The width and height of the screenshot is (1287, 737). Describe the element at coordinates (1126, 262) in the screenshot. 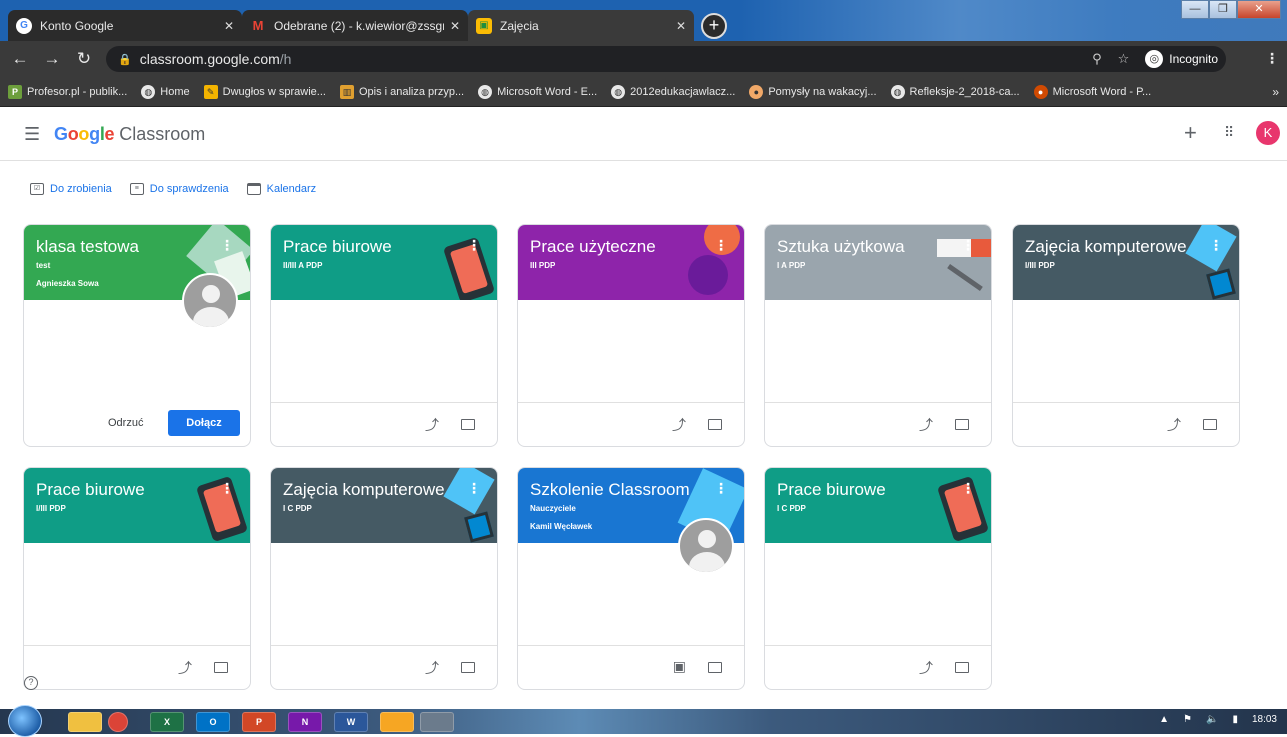

I see `card-header: Zajęcia komputerowe I/III PDP ⋮` at that location.